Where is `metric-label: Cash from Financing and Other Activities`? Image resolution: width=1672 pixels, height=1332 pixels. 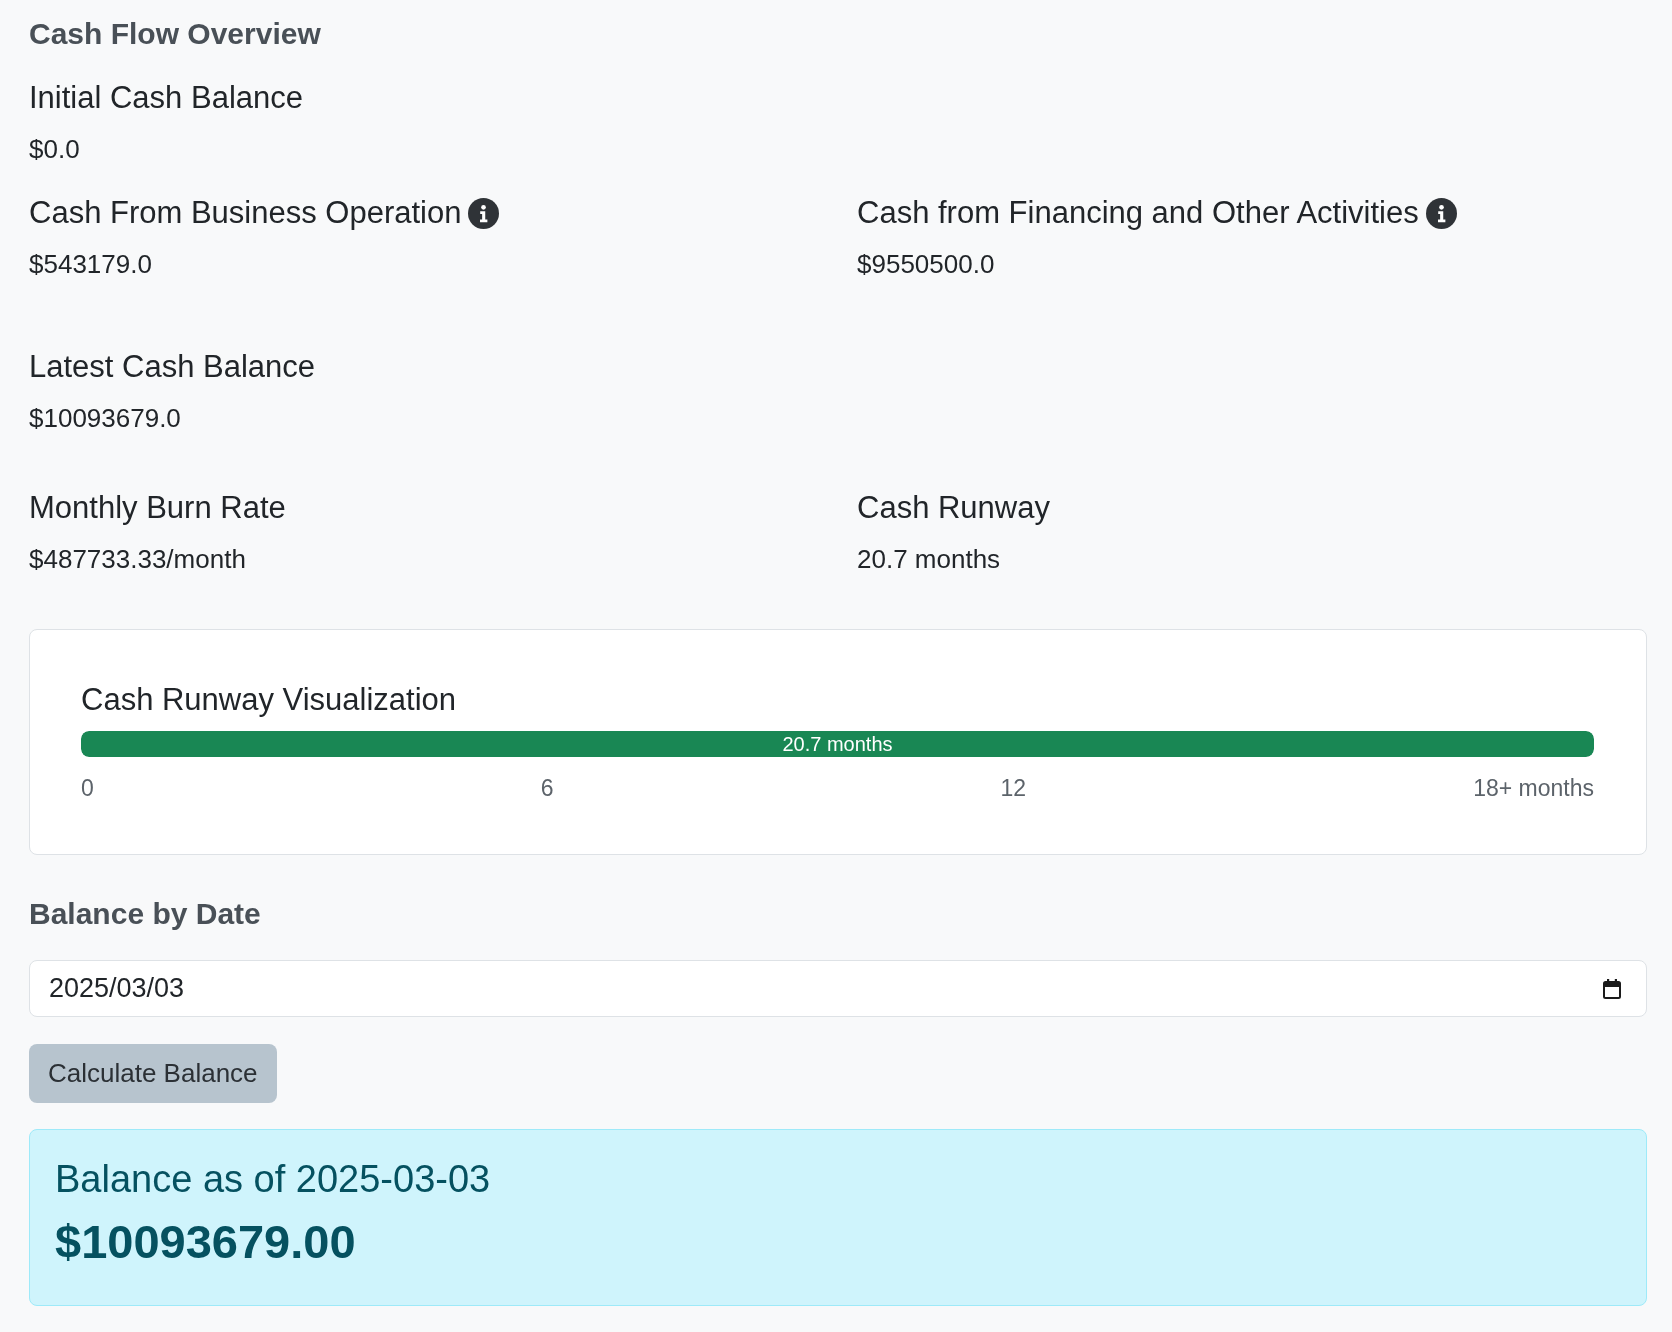
metric-label: Cash from Financing and Other Activities is located at coordinates (1138, 213).